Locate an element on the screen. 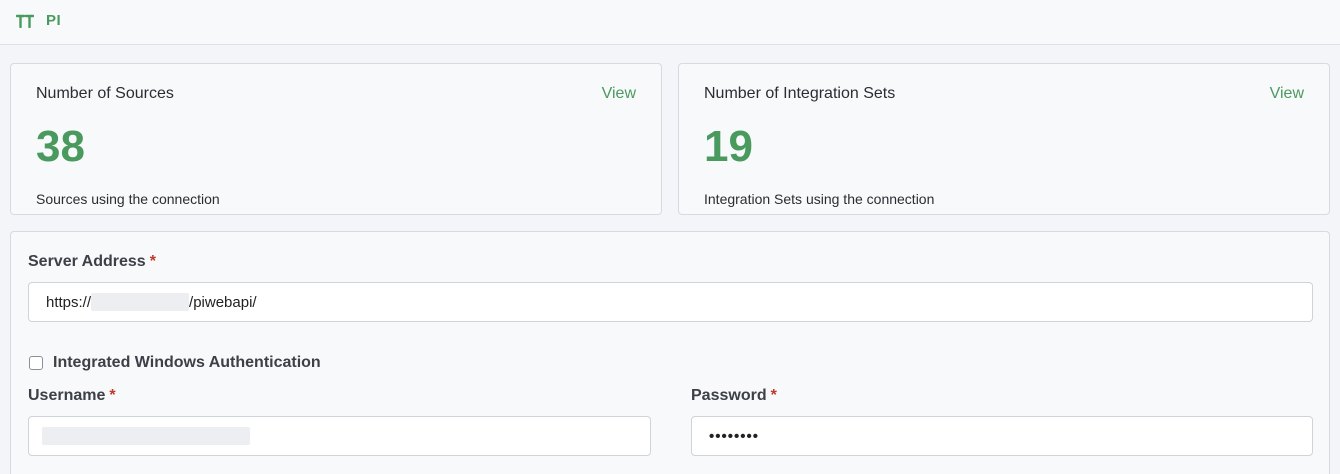 This screenshot has height=474, width=1340. windows-auth-label: Integrated Windows Authentication is located at coordinates (187, 362).